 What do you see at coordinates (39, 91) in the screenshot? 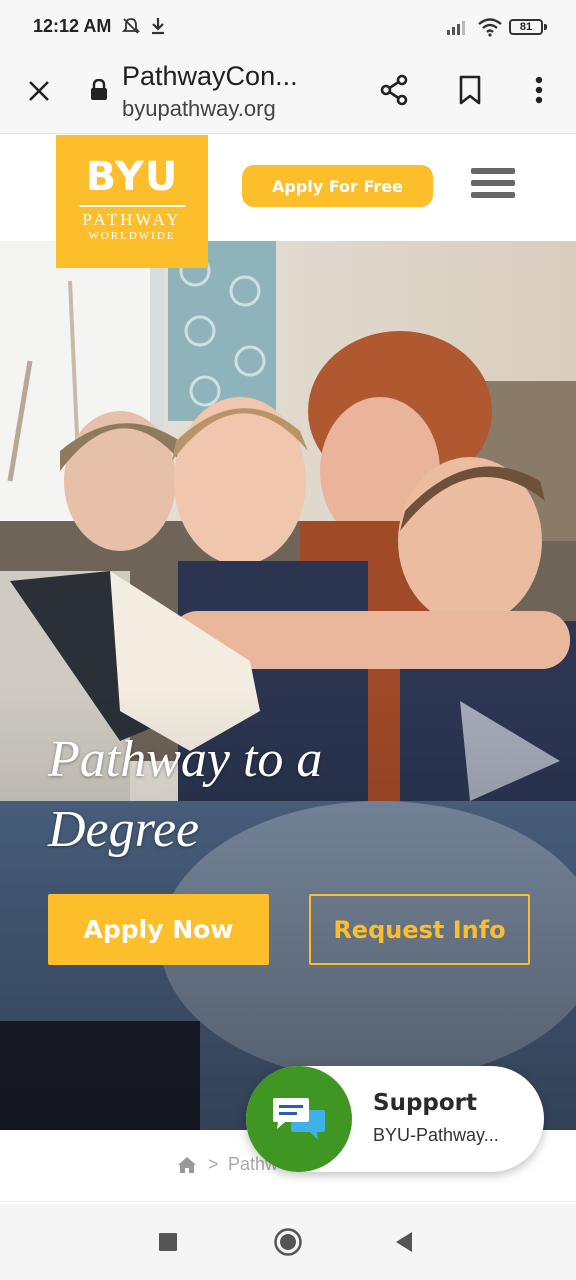
I see `close-icon` at bounding box center [39, 91].